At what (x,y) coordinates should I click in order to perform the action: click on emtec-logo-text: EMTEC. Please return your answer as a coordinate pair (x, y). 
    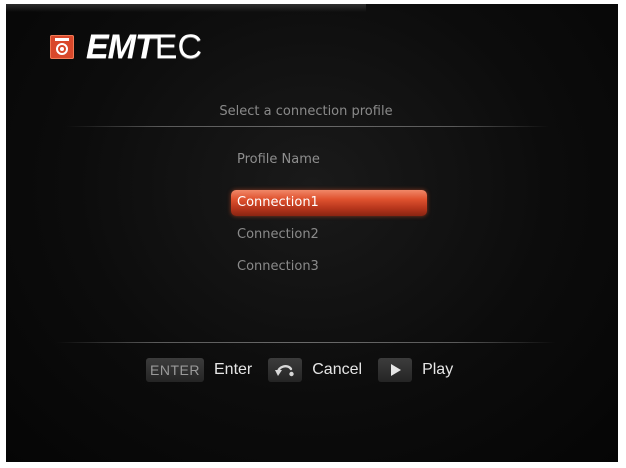
    Looking at the image, I should click on (144, 47).